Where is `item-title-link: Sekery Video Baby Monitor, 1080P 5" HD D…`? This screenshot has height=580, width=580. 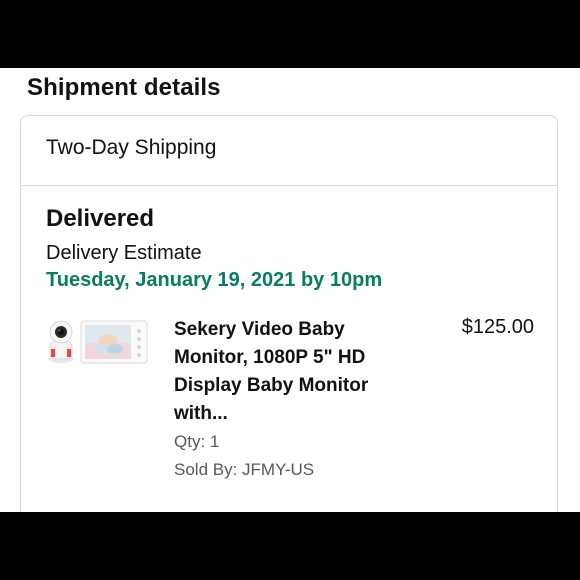
item-title-link: Sekery Video Baby Monitor, 1080P 5" HD D… is located at coordinates (294, 372).